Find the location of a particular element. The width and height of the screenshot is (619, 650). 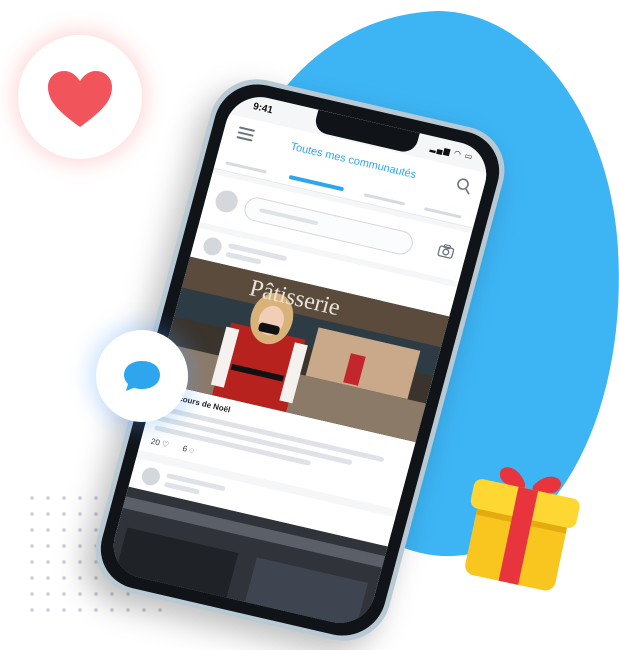

camera-icon is located at coordinates (445, 251).